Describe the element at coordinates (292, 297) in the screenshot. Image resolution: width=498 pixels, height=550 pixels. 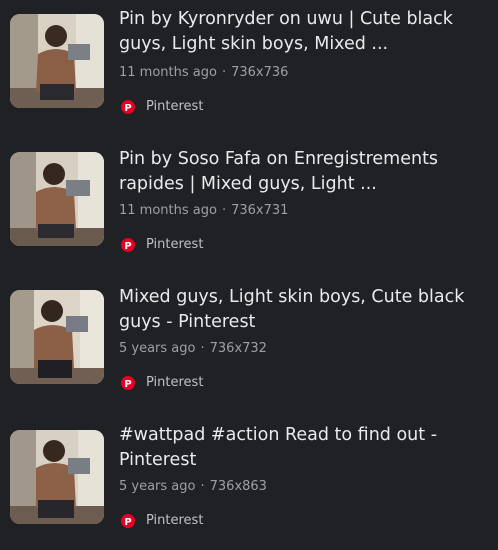
I see `result-title-line: Mixed guys, Light skin boys, Cute black` at that location.